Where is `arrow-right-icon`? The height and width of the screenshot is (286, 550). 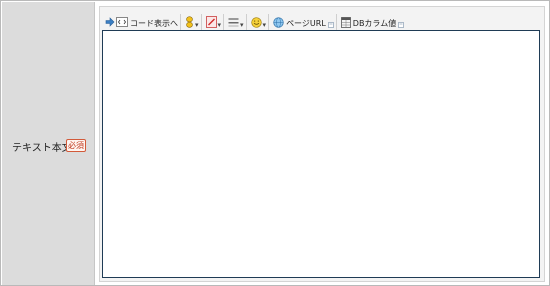 arrow-right-icon is located at coordinates (110, 23).